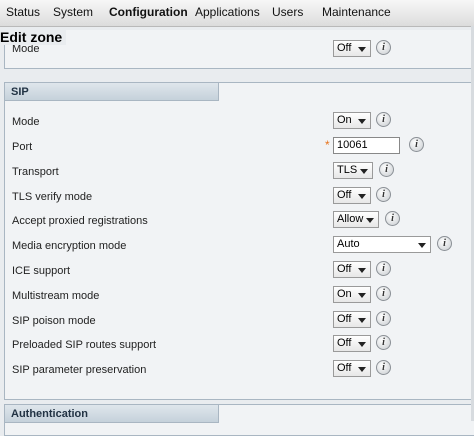  I want to click on row-sip-parameter-preservation: SIP parameter preservation Off i, so click(239, 370).